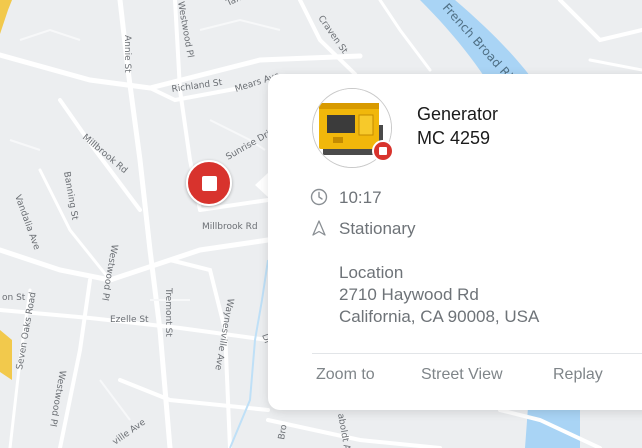  What do you see at coordinates (371, 272) in the screenshot?
I see `location-label: Location` at bounding box center [371, 272].